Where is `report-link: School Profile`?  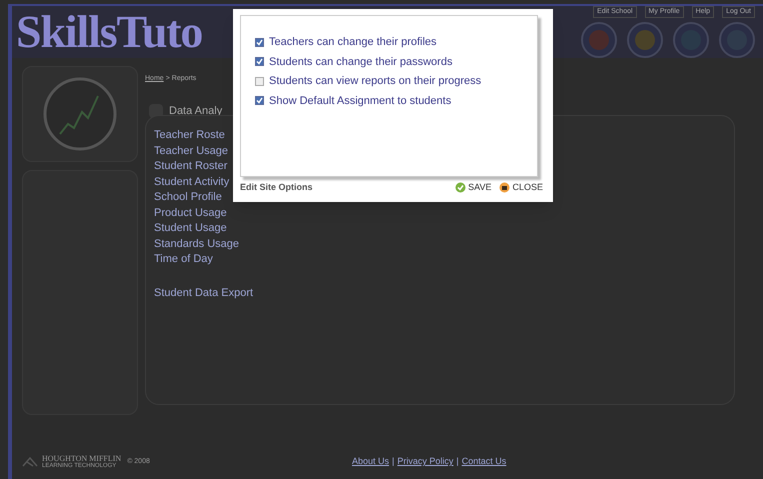 report-link: School Profile is located at coordinates (188, 198).